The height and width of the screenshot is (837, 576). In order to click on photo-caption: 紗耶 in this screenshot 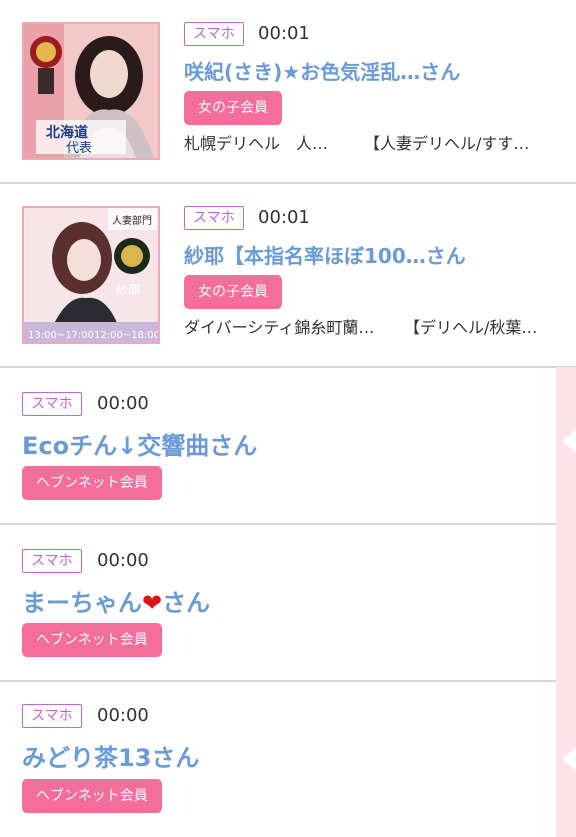, I will do `click(128, 290)`.